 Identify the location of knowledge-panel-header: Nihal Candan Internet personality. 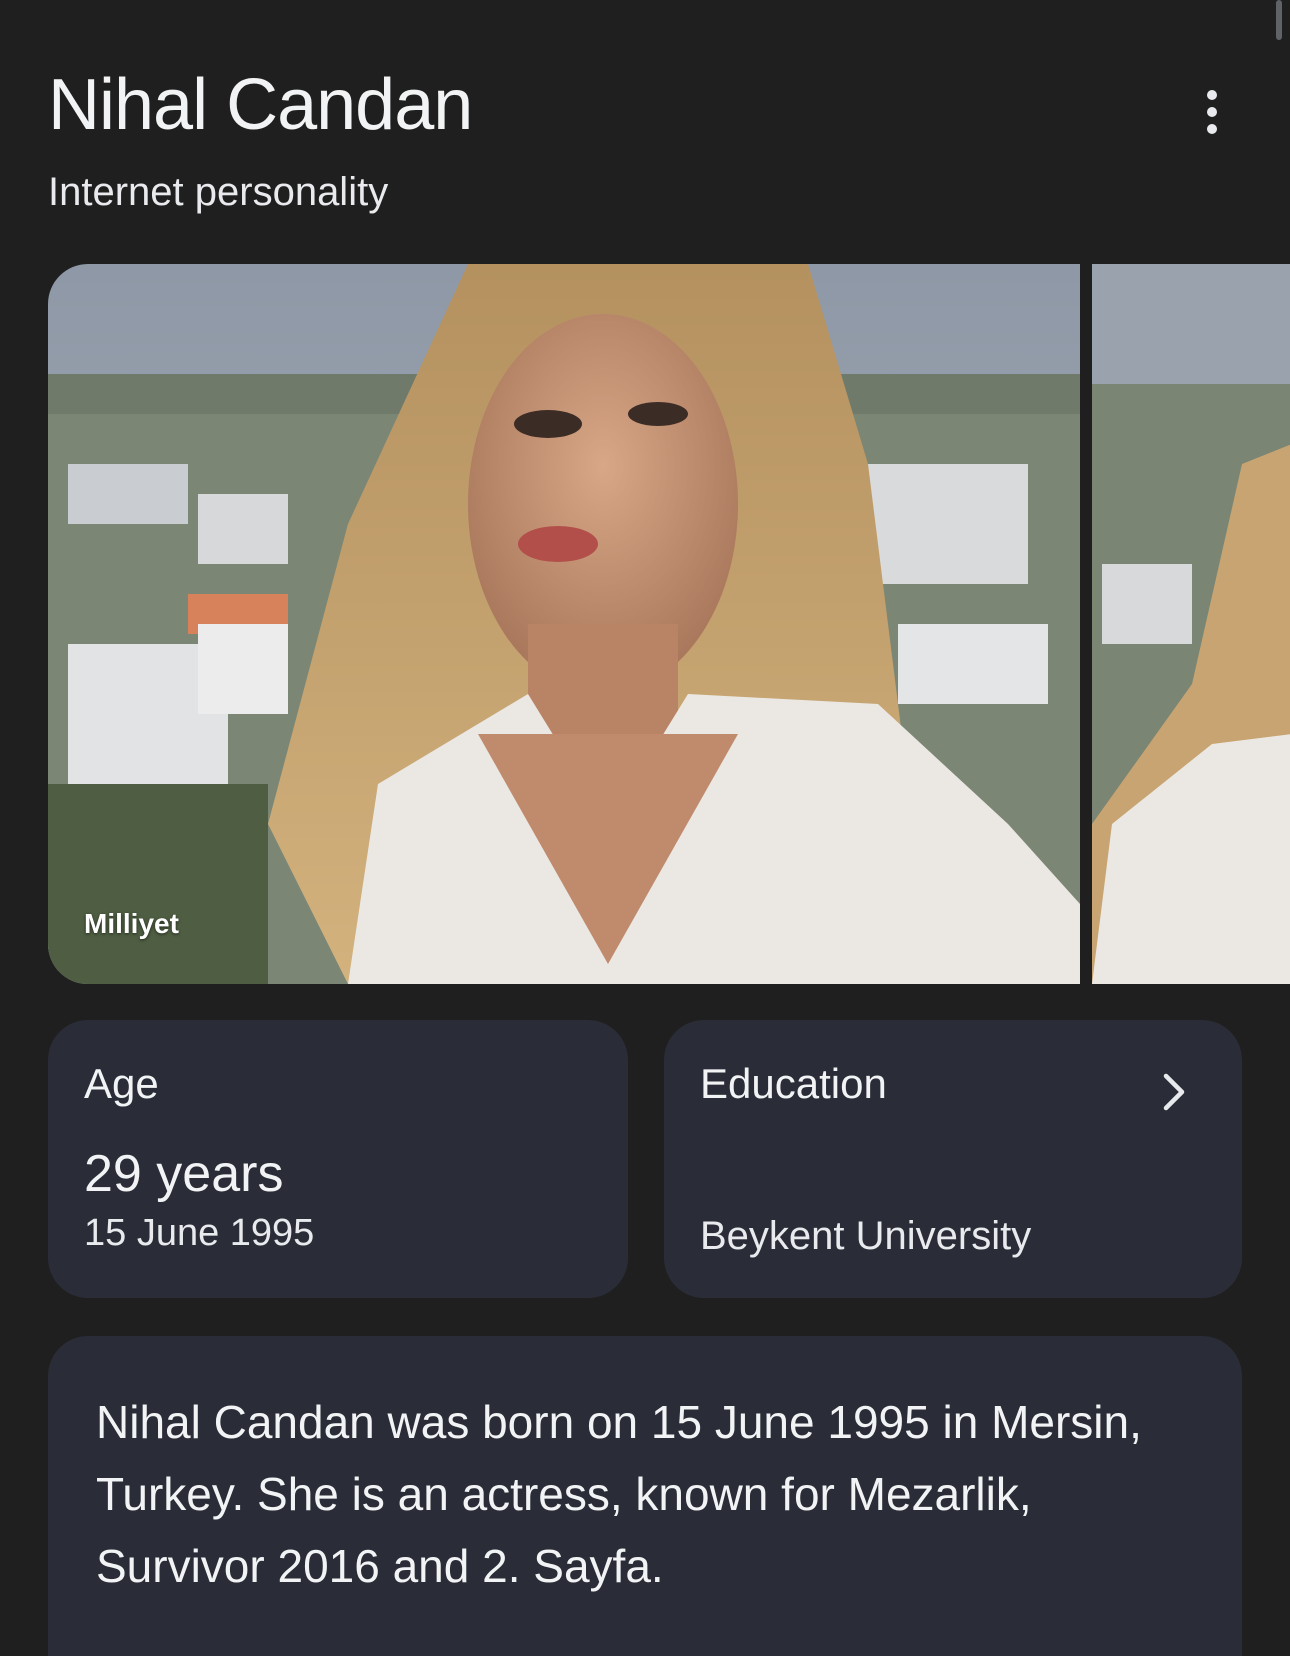
(643, 137).